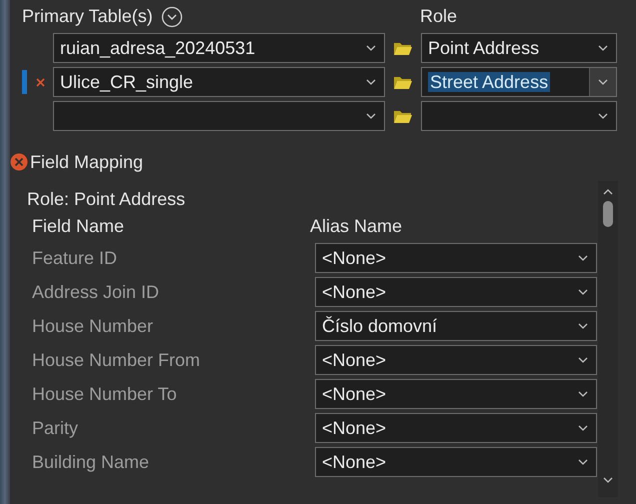 This screenshot has height=504, width=636. I want to click on role-title: Role: Point Address, so click(106, 200).